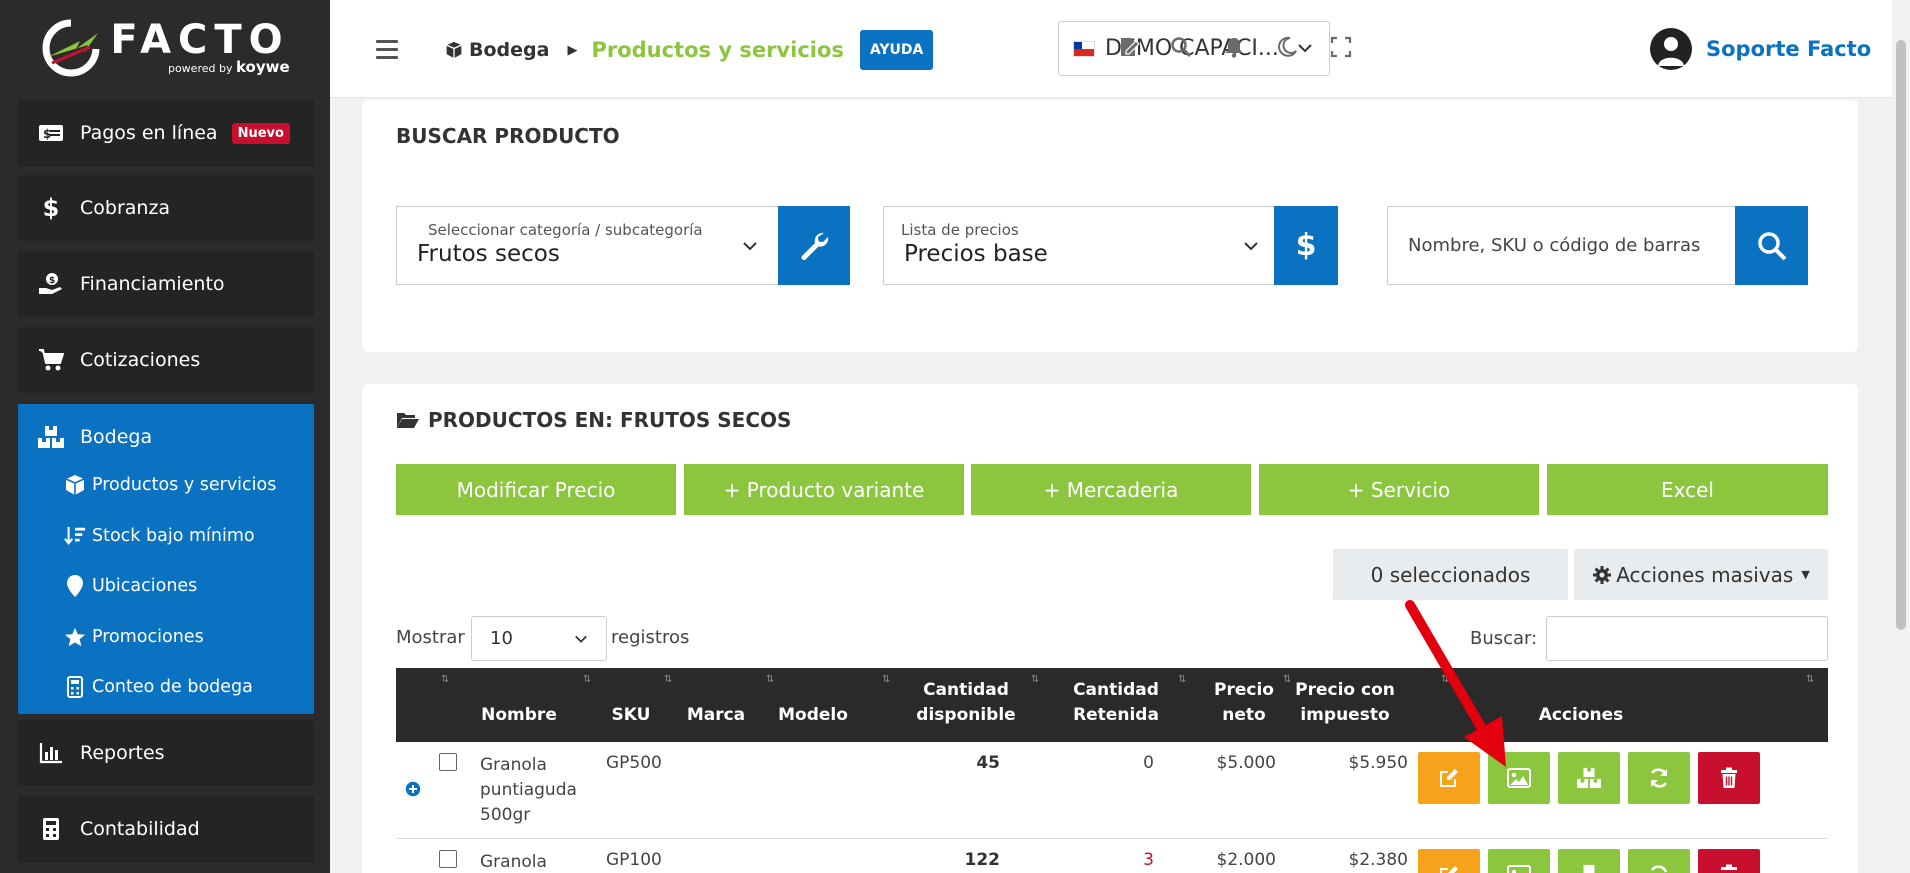 This screenshot has width=1910, height=873. I want to click on sidebar-item-cotizaciones: Cotizaciones, so click(166, 360).